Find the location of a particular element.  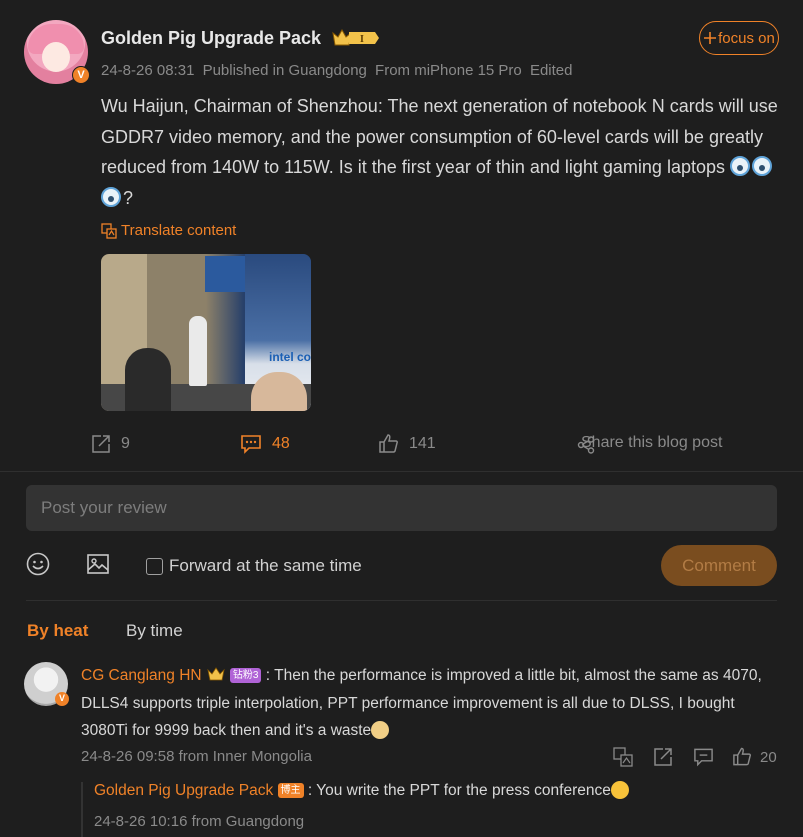

like-button: 141 is located at coordinates (407, 444).